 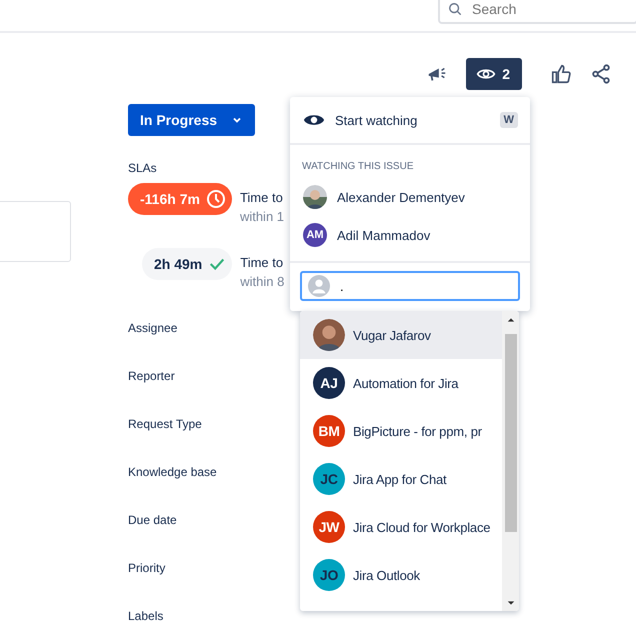 What do you see at coordinates (401, 197) in the screenshot?
I see `watcher-name: Alexander Dementyev` at bounding box center [401, 197].